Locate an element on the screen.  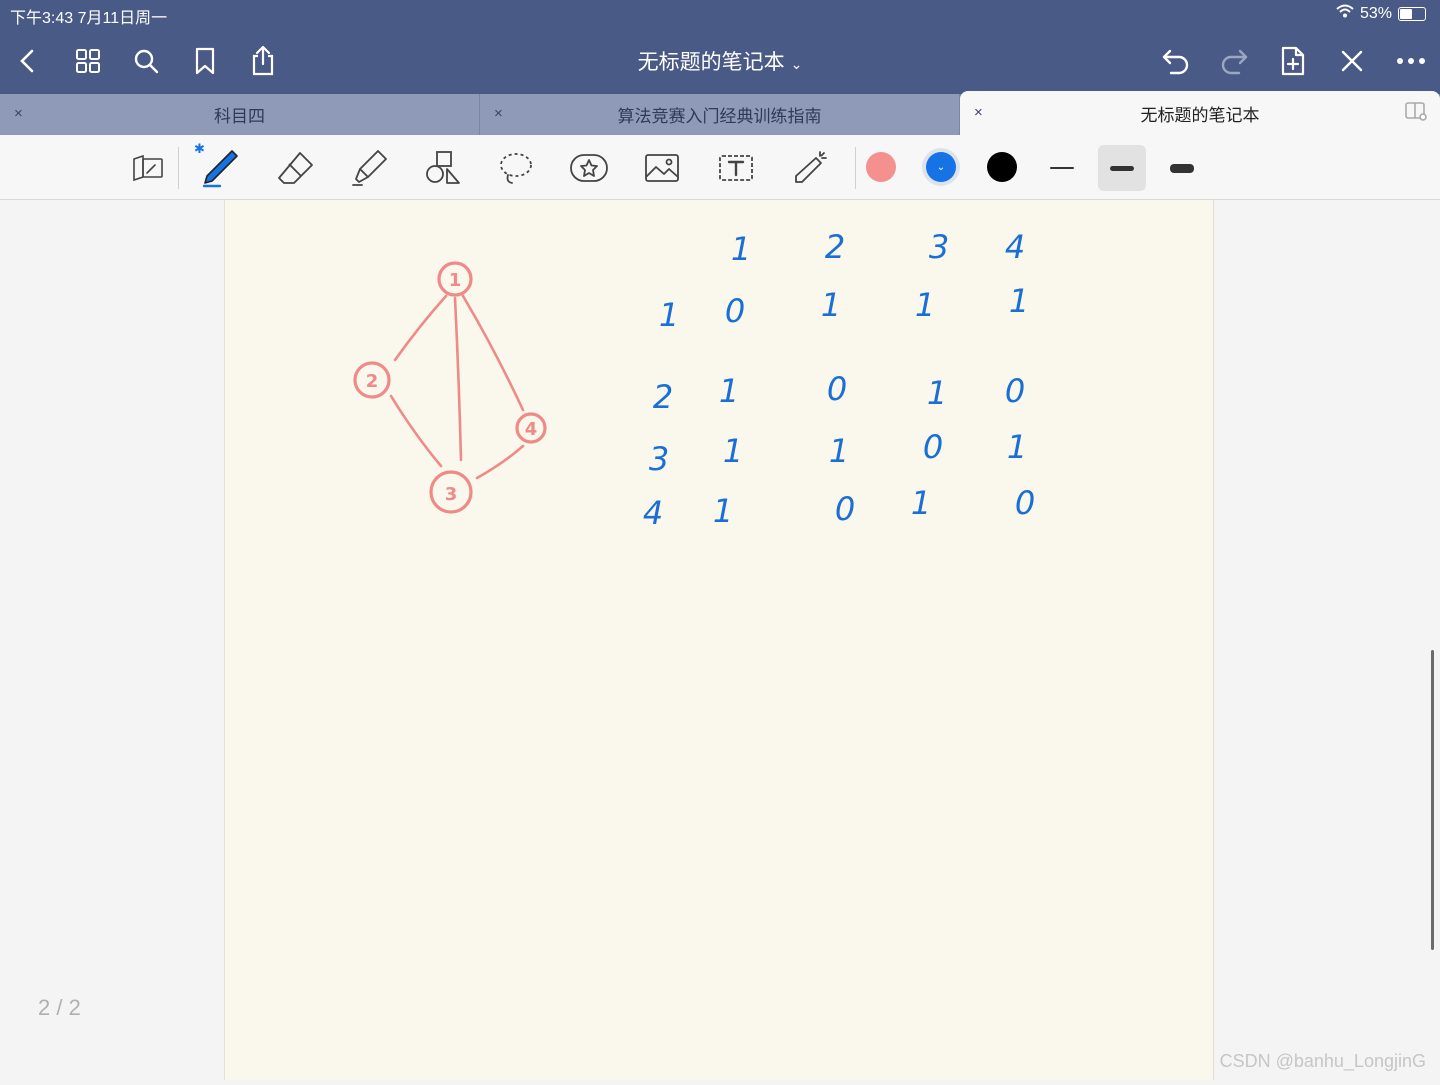
tool-read-mode is located at coordinates (148, 168).